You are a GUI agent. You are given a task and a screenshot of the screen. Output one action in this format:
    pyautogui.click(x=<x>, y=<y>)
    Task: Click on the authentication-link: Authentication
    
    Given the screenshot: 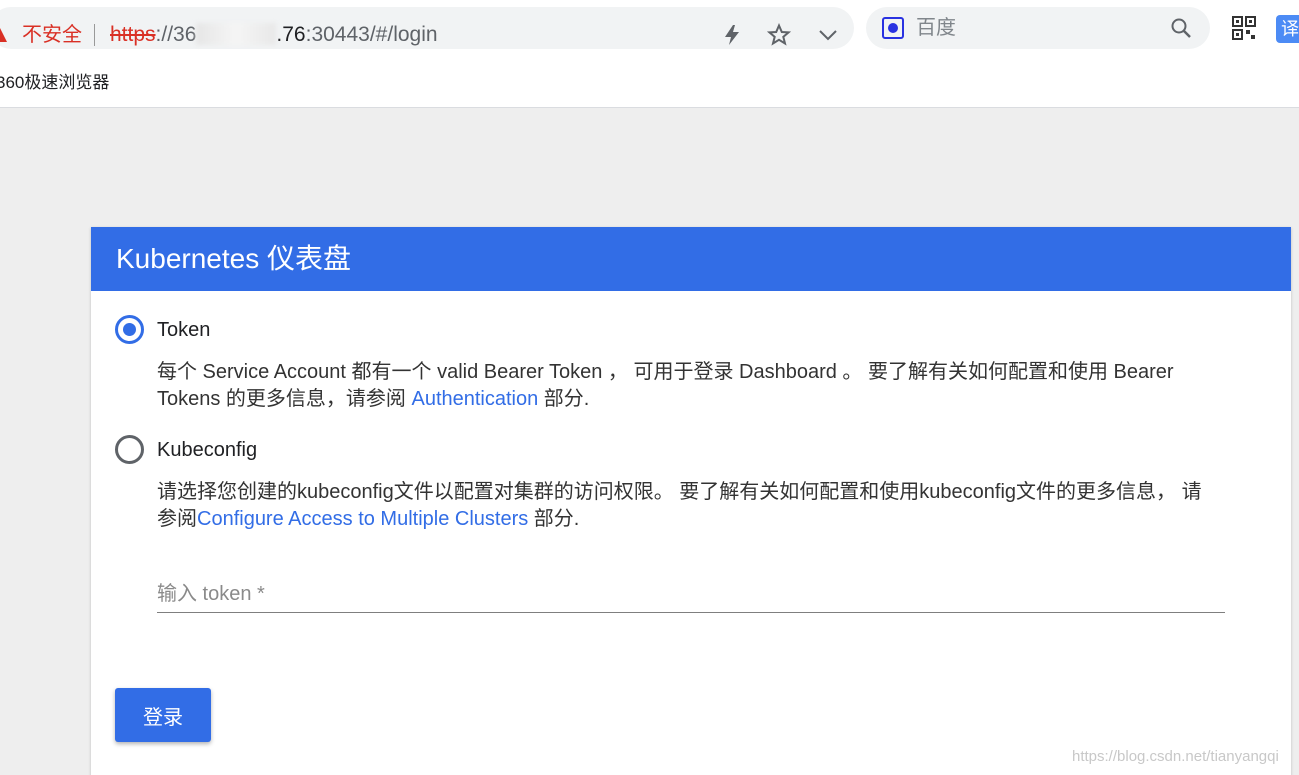 What is the action you would take?
    pyautogui.click(x=474, y=399)
    